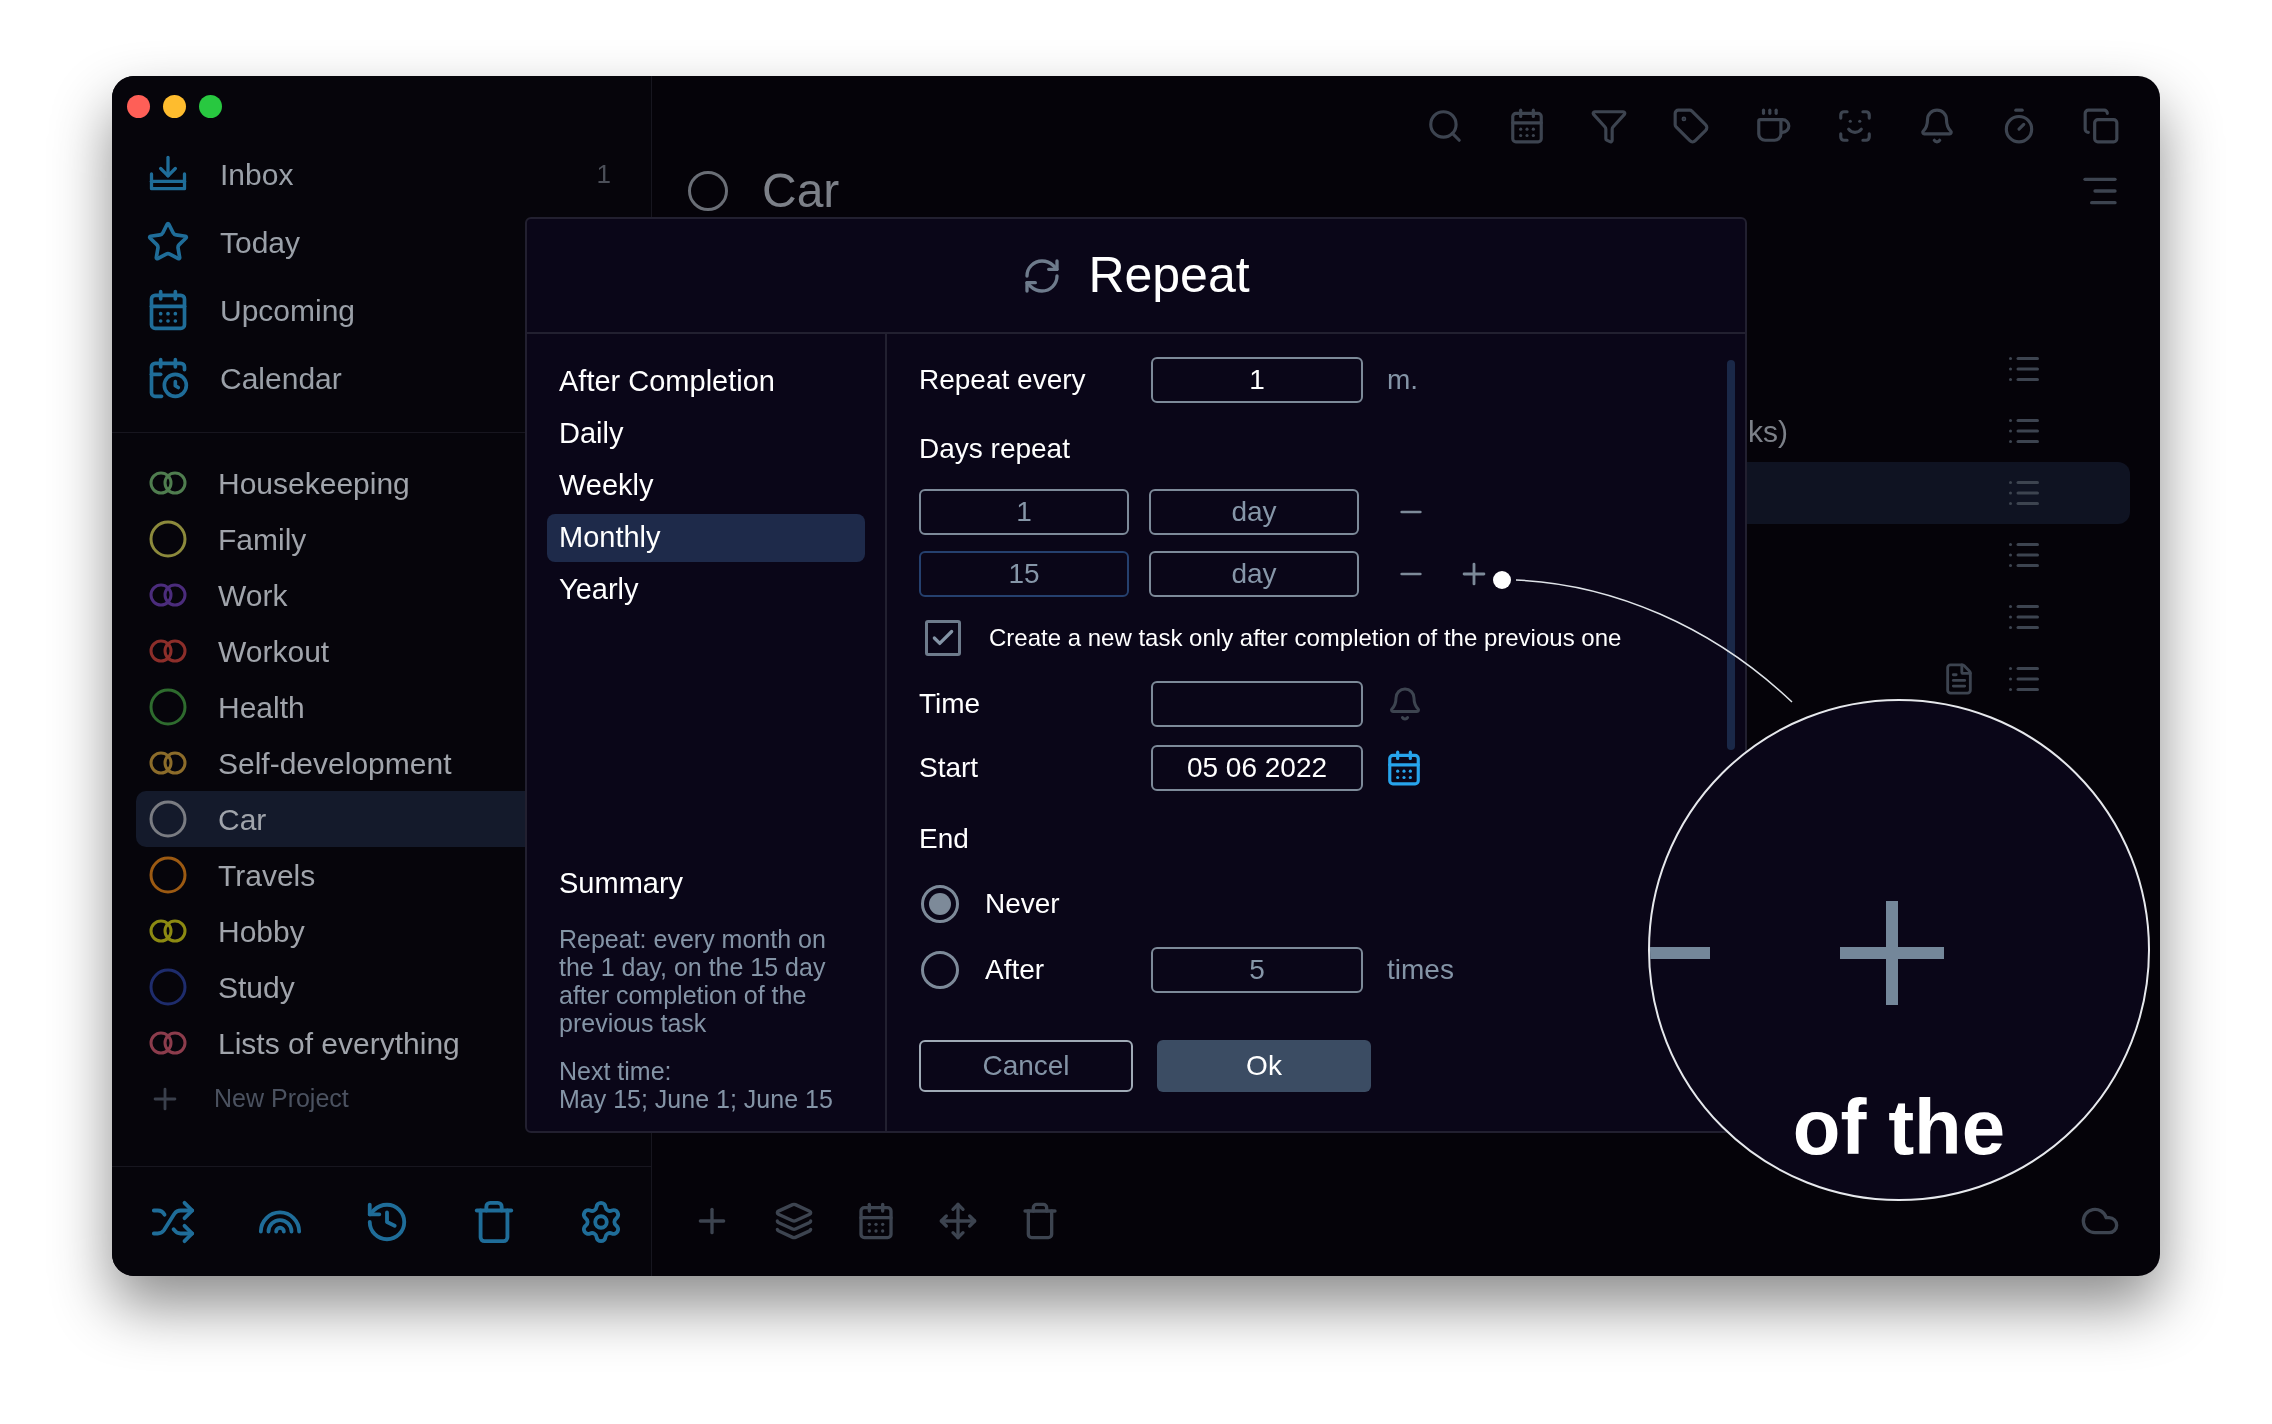 This screenshot has width=2272, height=1424. What do you see at coordinates (949, 768) in the screenshot?
I see `start-label: Start` at bounding box center [949, 768].